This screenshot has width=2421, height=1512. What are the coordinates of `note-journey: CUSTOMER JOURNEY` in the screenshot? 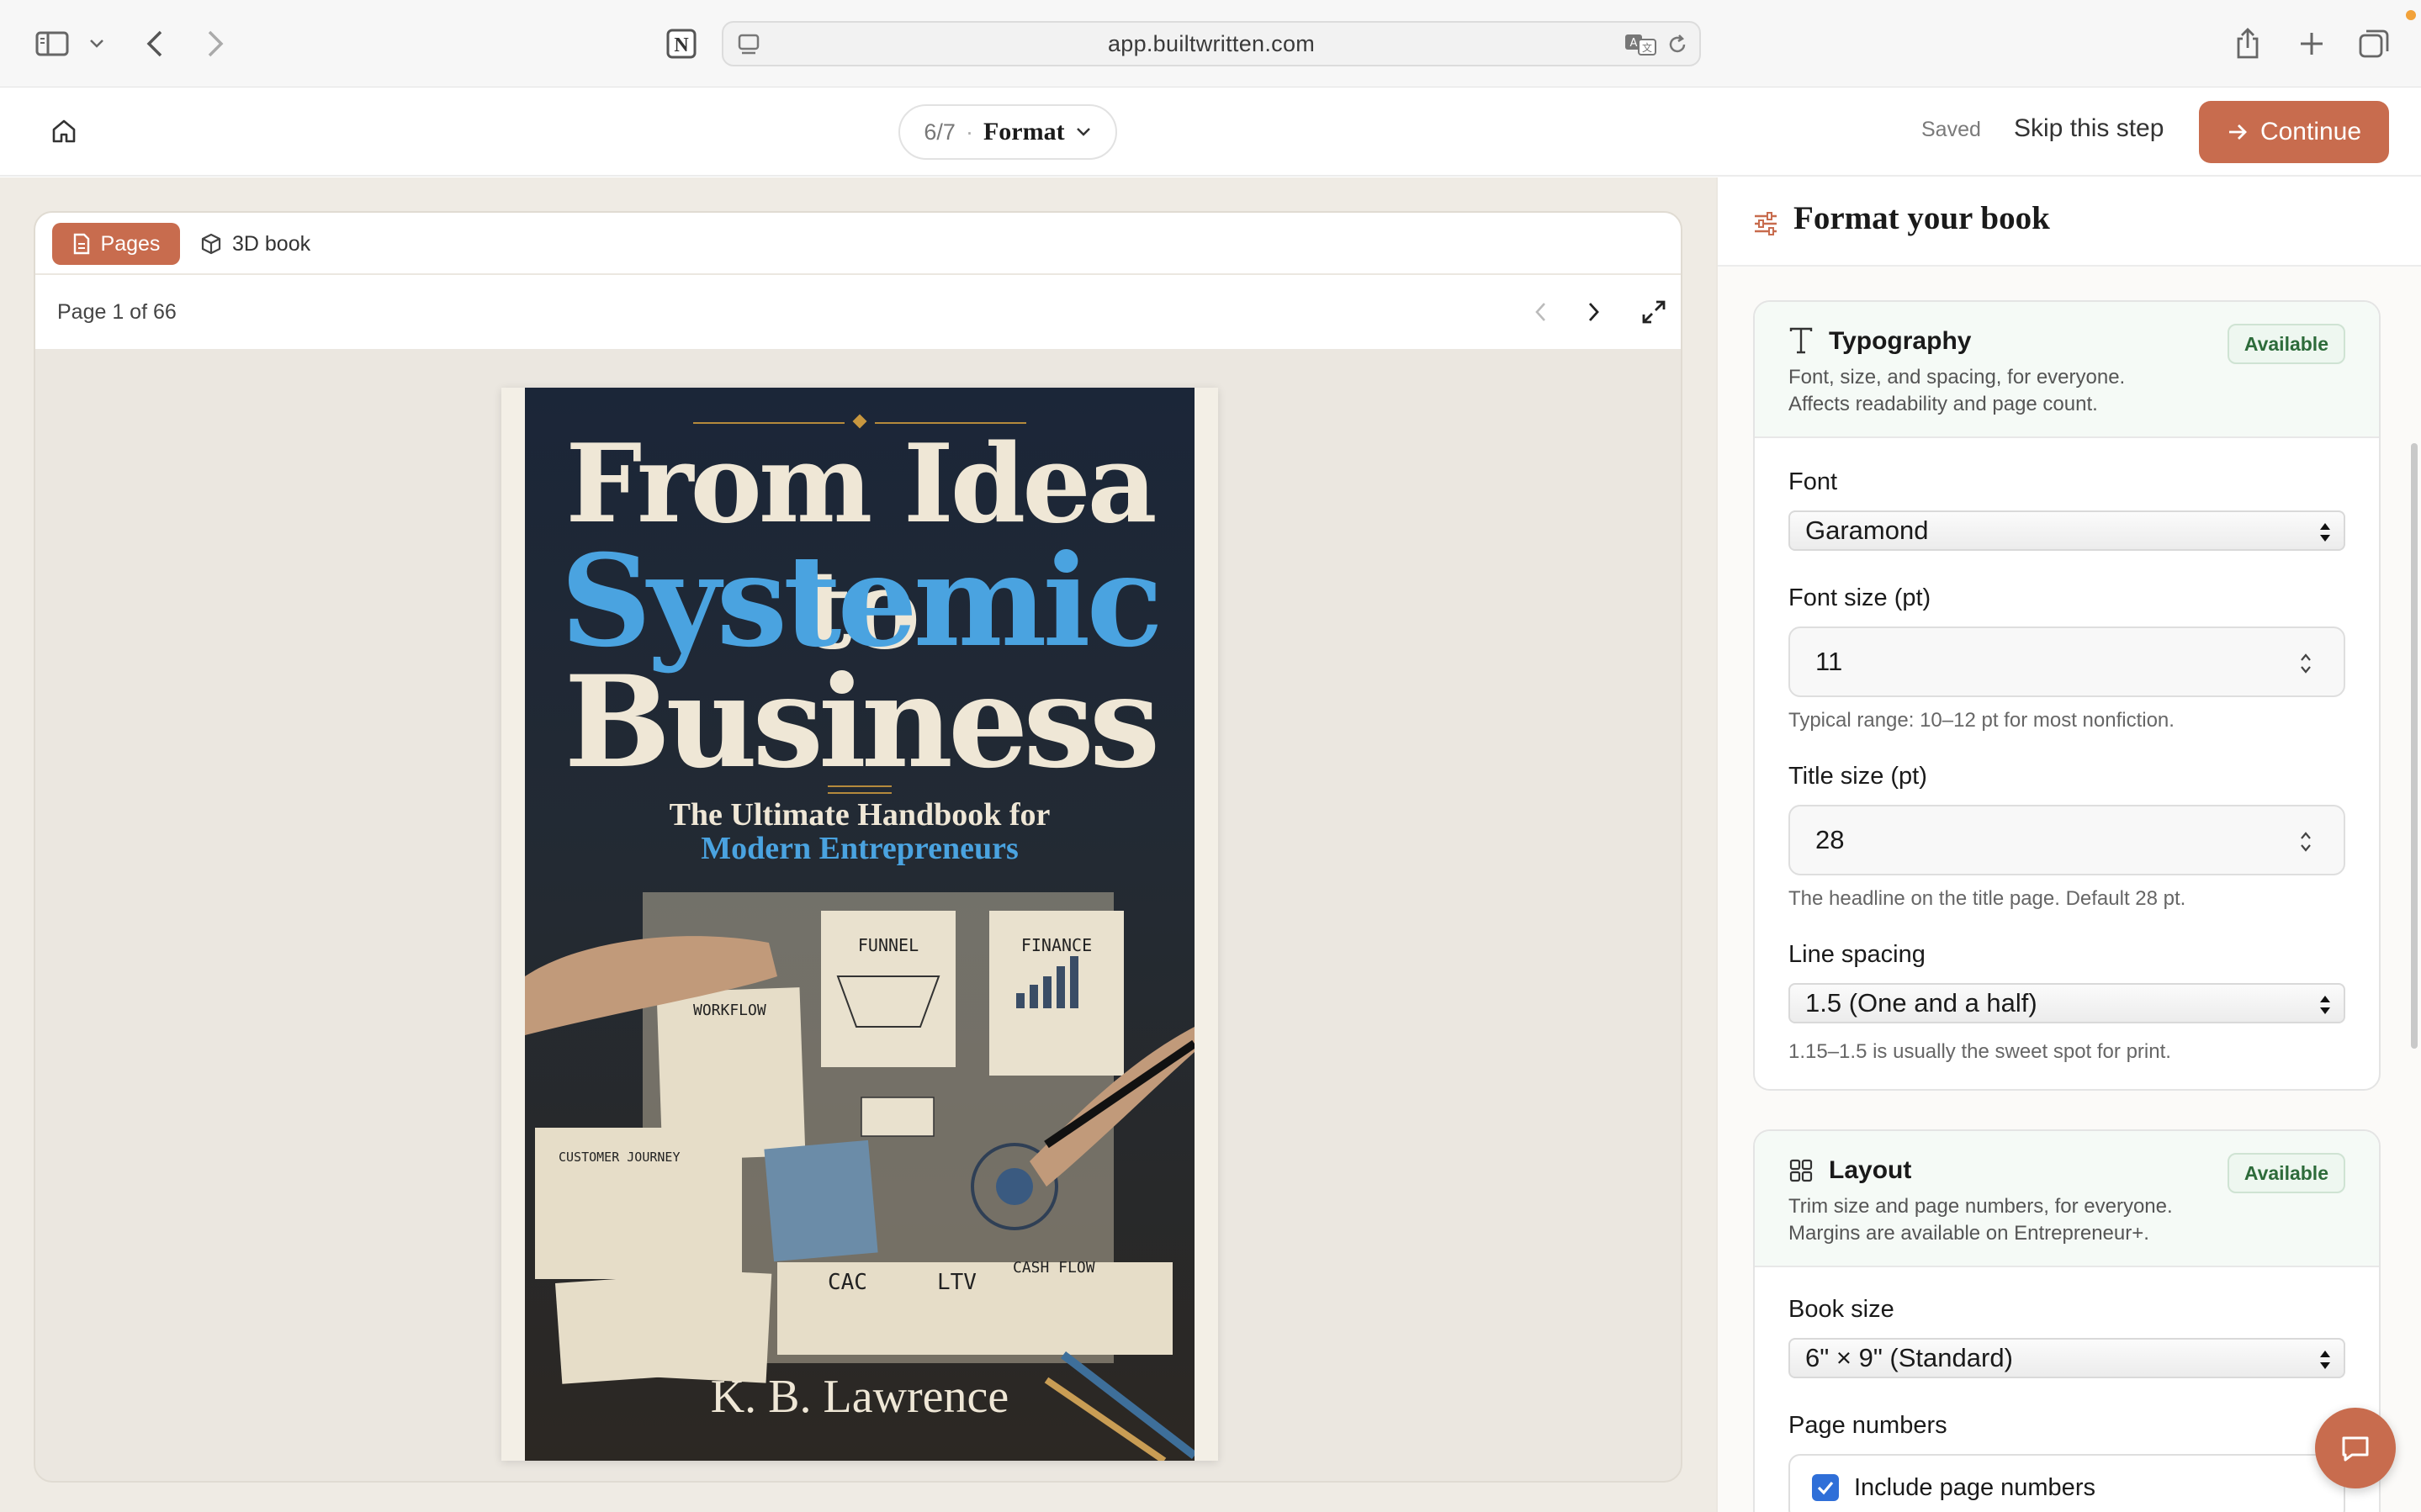 It's located at (620, 1157).